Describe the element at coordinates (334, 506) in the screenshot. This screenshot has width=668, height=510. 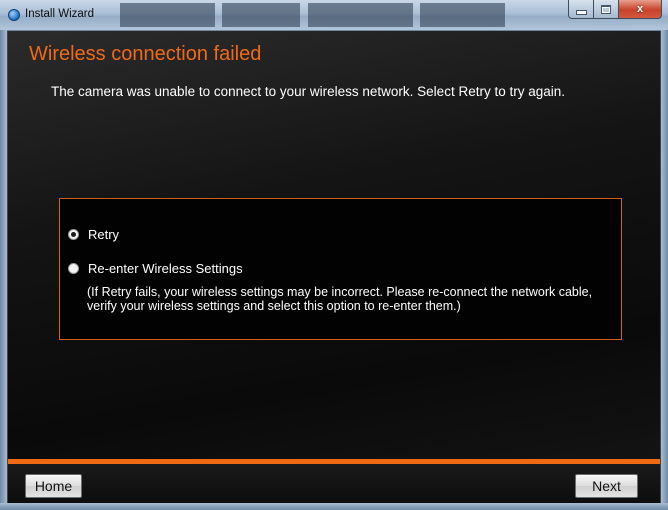
I see `window-frame-bottom` at that location.